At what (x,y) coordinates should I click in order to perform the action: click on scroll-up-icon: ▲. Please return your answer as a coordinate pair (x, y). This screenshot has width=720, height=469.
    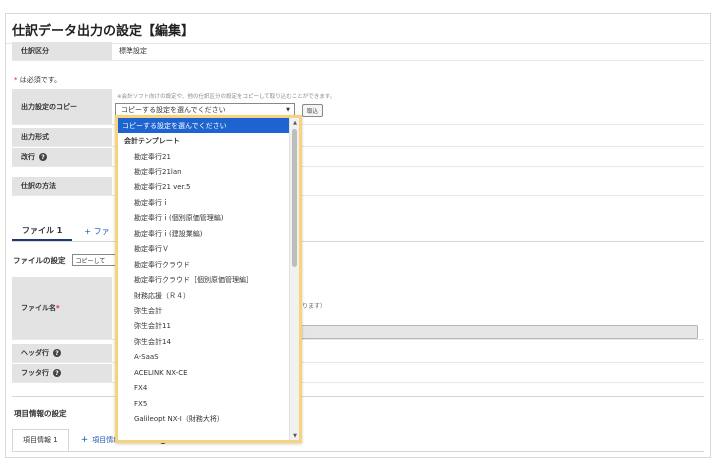
    Looking at the image, I should click on (294, 122).